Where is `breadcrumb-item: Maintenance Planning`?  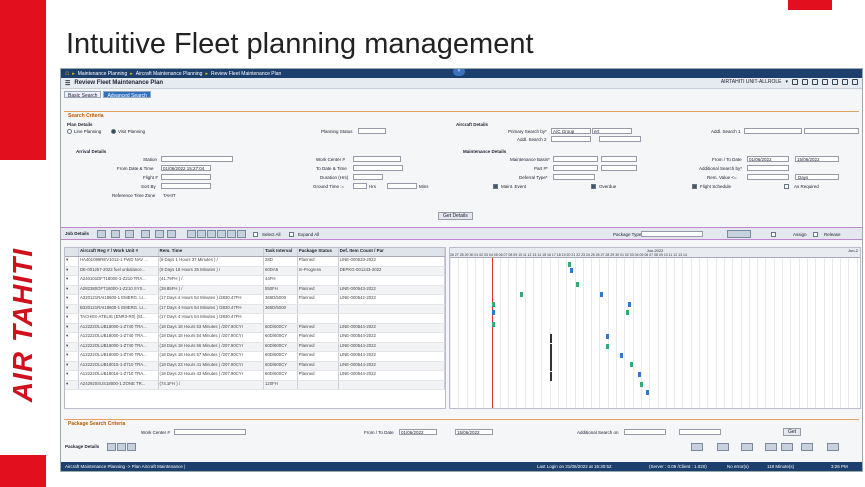
breadcrumb-item: Maintenance Planning is located at coordinates (102, 74).